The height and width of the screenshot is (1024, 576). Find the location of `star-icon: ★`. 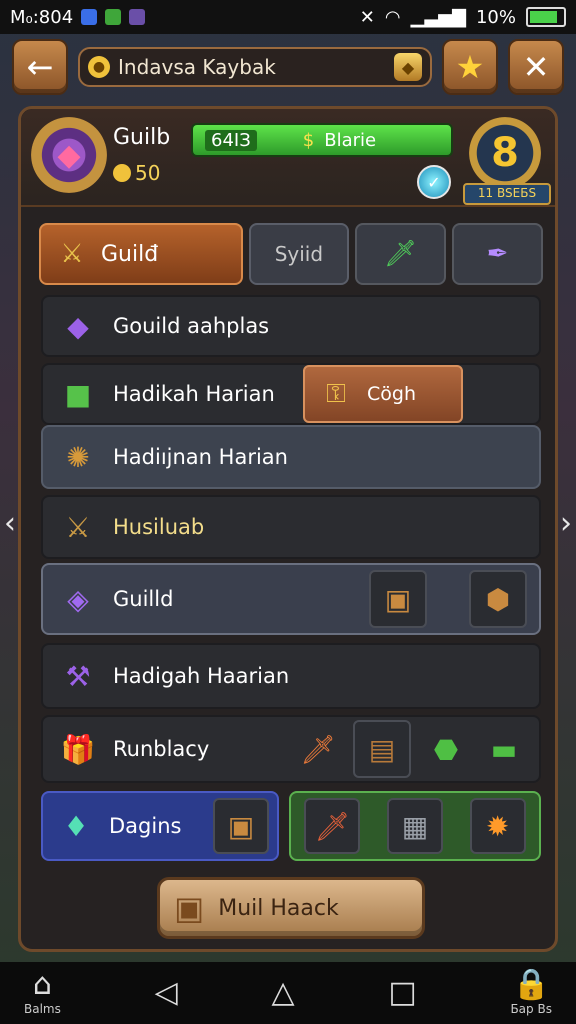

star-icon: ★ is located at coordinates (470, 67).